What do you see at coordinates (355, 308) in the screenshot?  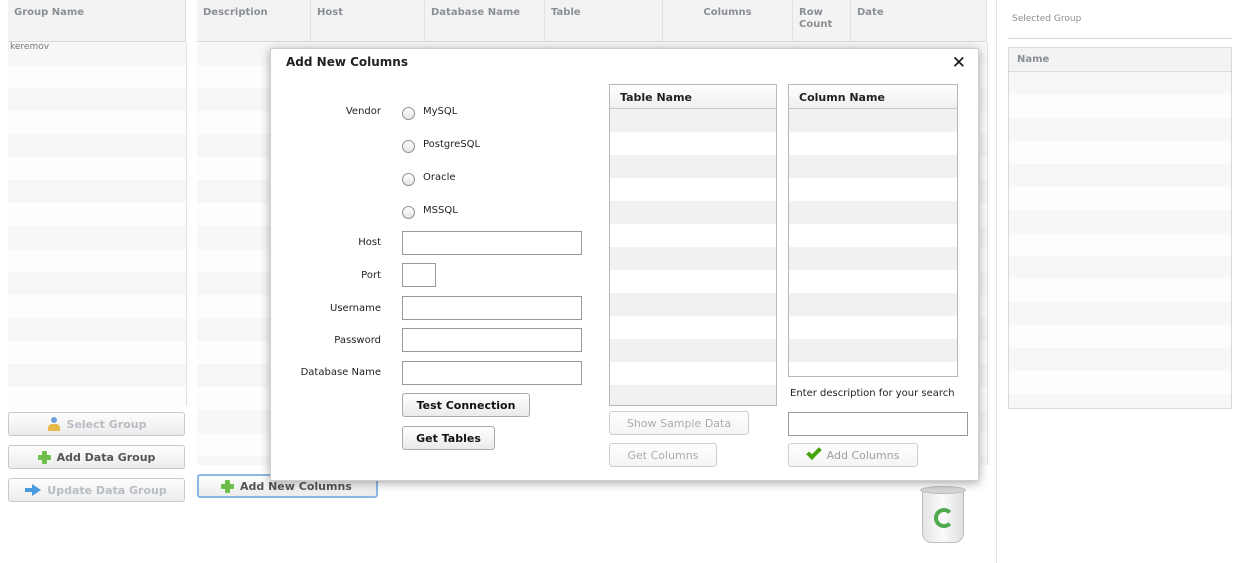 I see `username-label: Username` at bounding box center [355, 308].